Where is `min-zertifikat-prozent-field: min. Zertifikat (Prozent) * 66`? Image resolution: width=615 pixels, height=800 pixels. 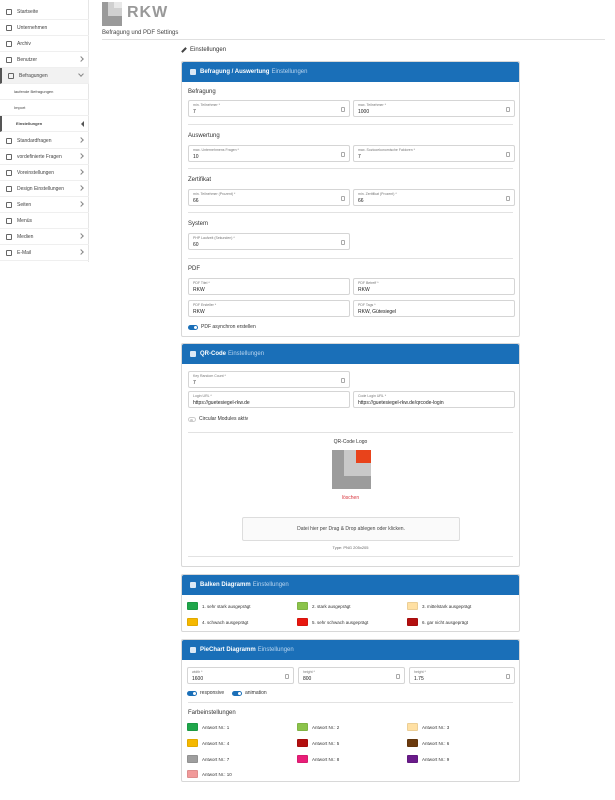 min-zertifikat-prozent-field: min. Zertifikat (Prozent) * 66 is located at coordinates (434, 197).